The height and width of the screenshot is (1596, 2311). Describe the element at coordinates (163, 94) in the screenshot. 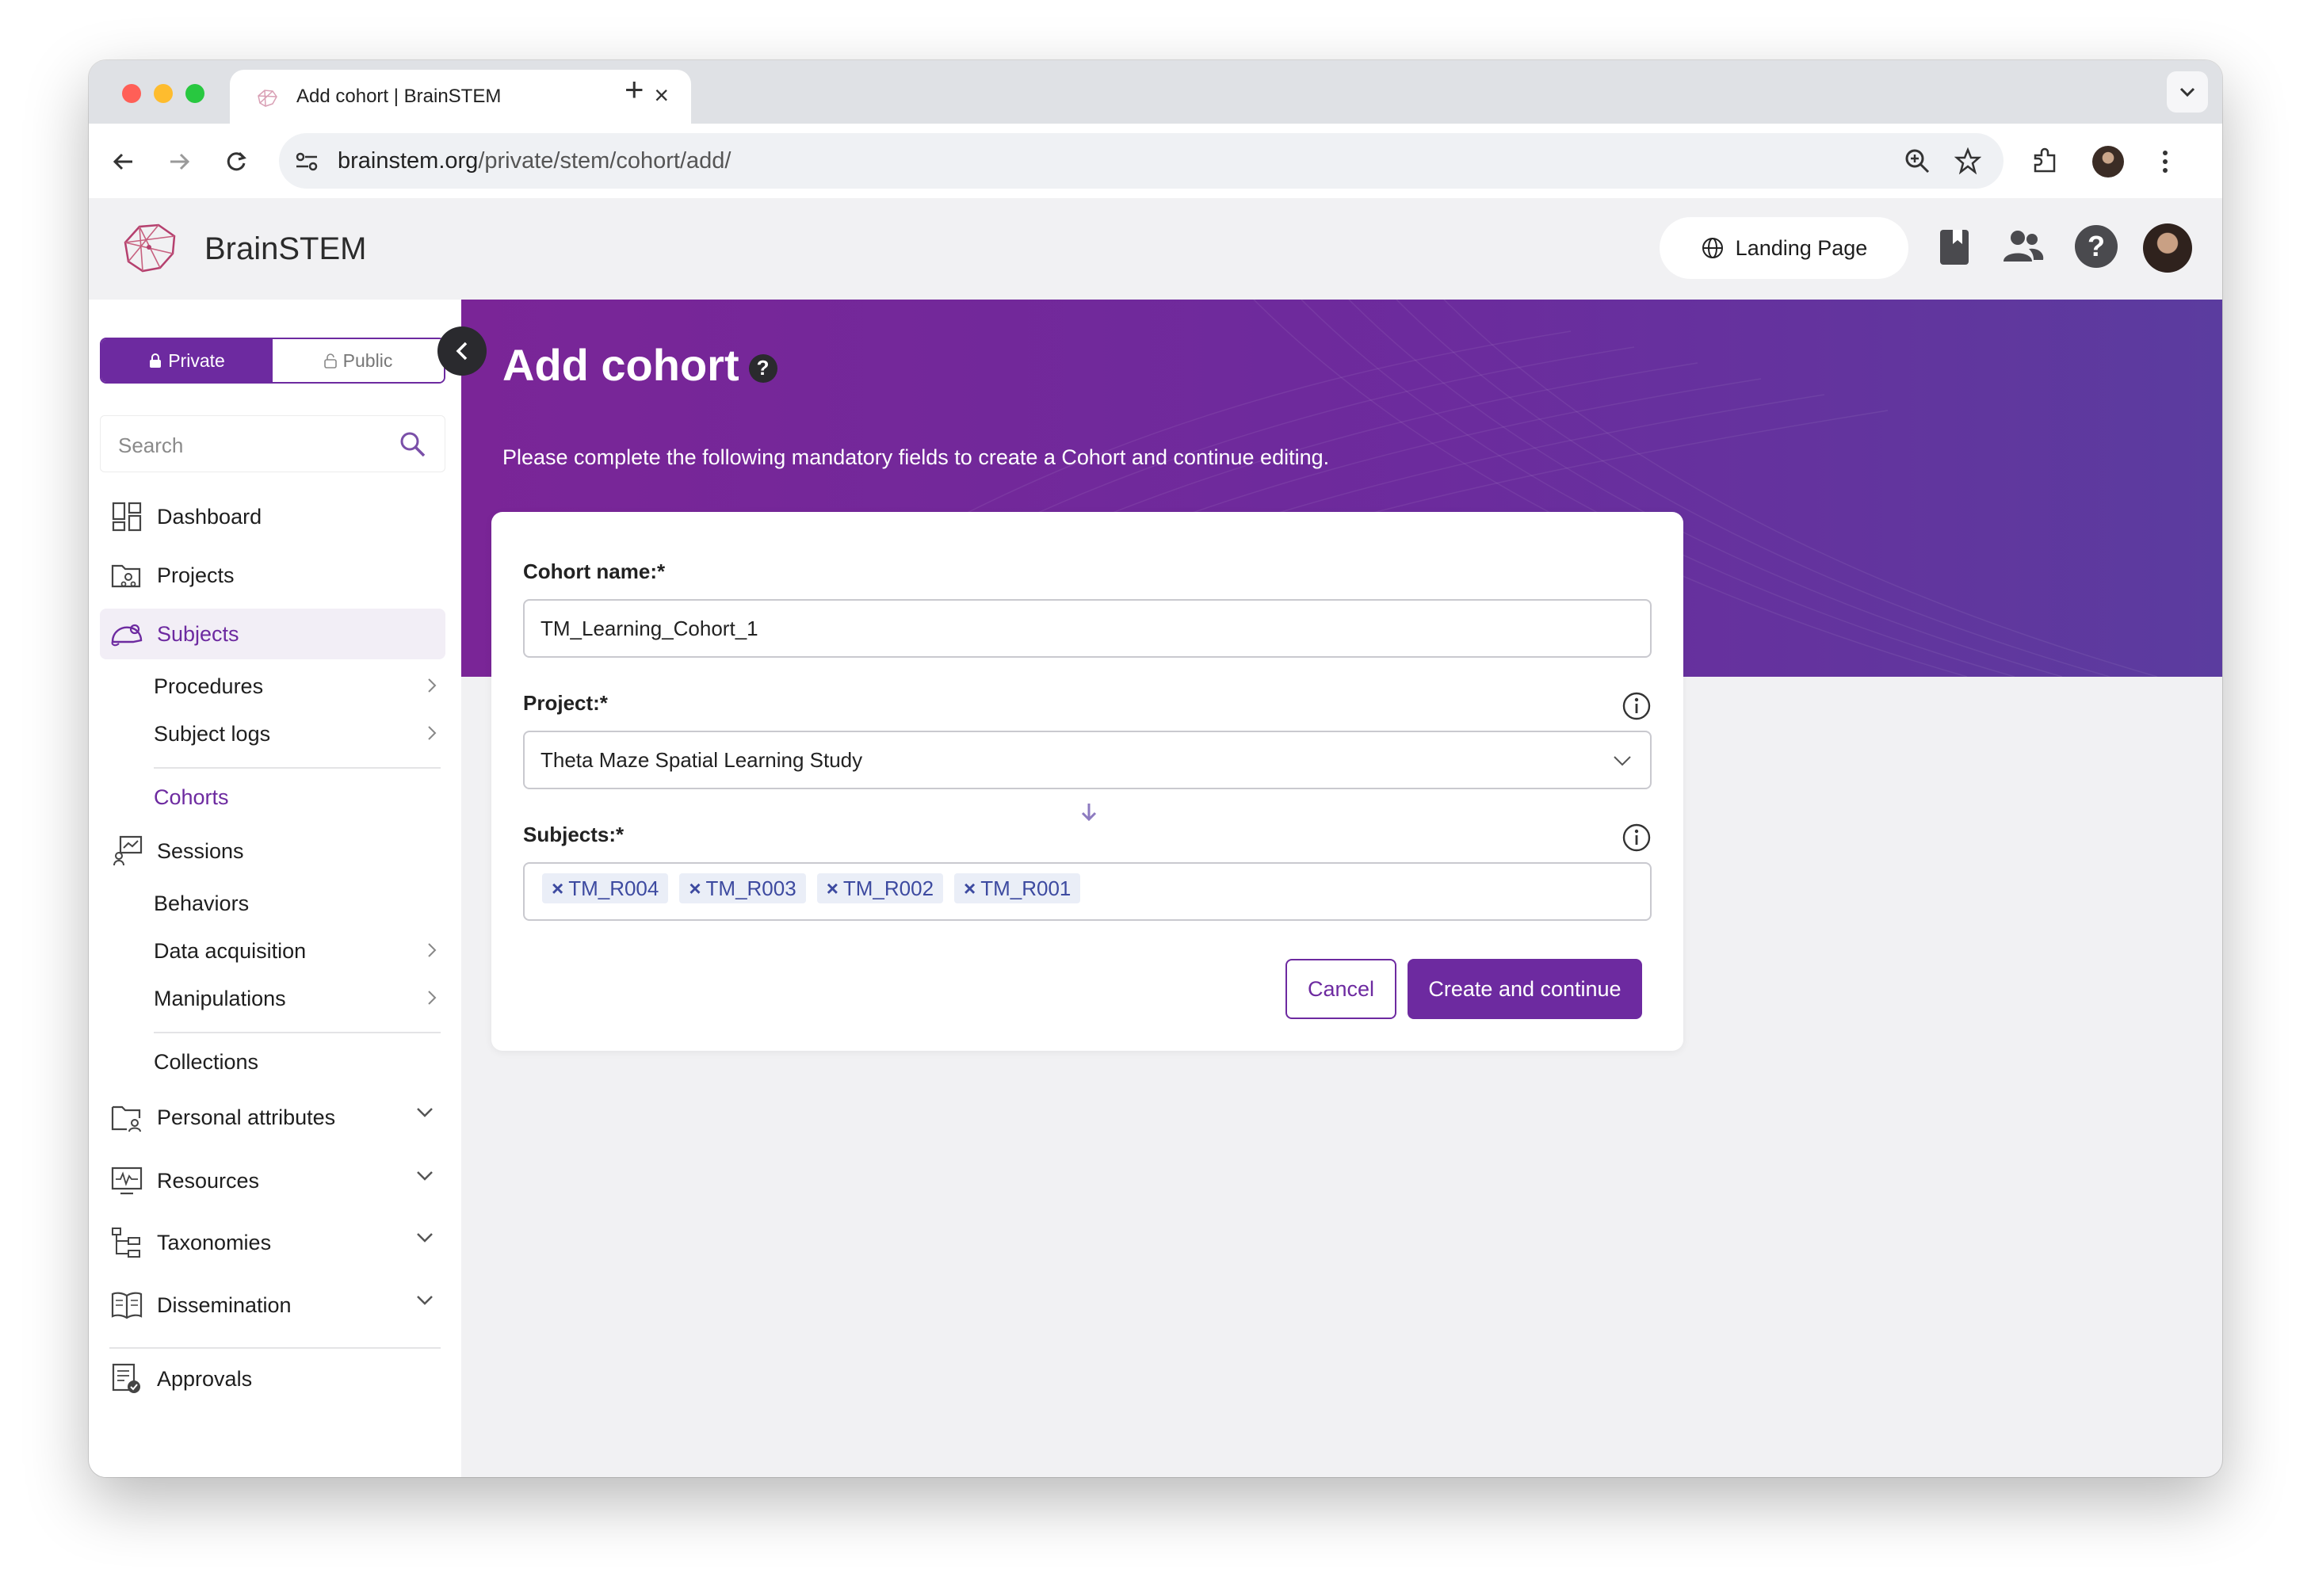

I see `minimize-window-button` at that location.